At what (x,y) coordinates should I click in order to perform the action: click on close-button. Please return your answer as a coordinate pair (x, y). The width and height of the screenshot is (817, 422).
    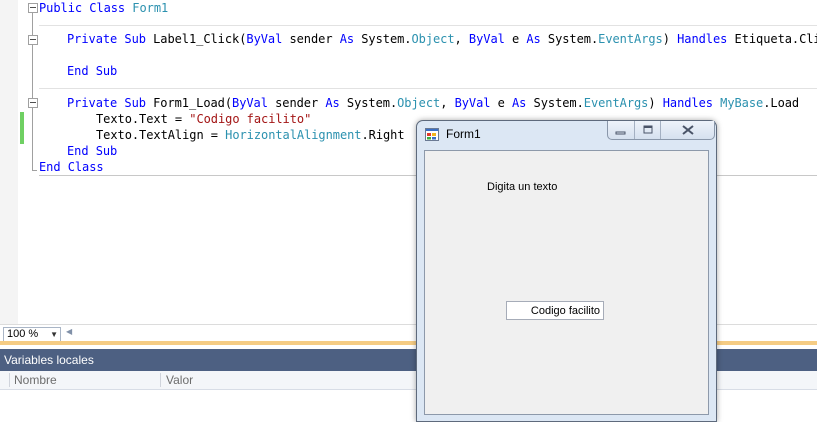
    Looking at the image, I should click on (687, 130).